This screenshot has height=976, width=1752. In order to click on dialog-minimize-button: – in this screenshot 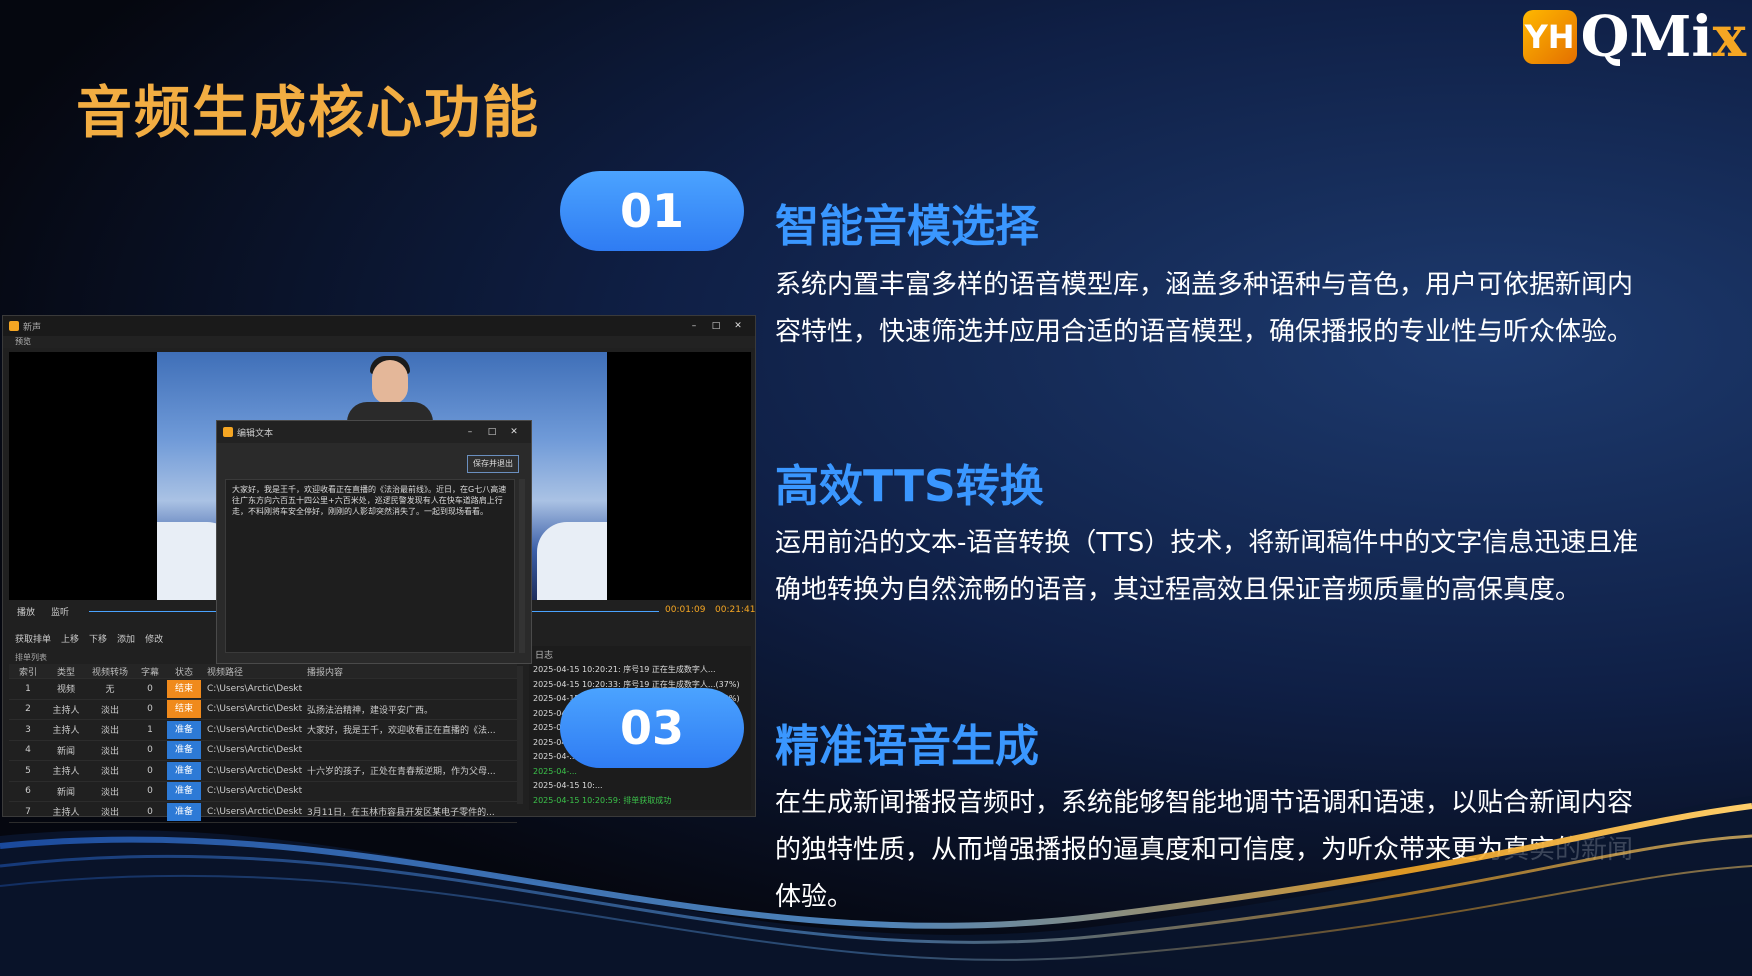, I will do `click(470, 432)`.